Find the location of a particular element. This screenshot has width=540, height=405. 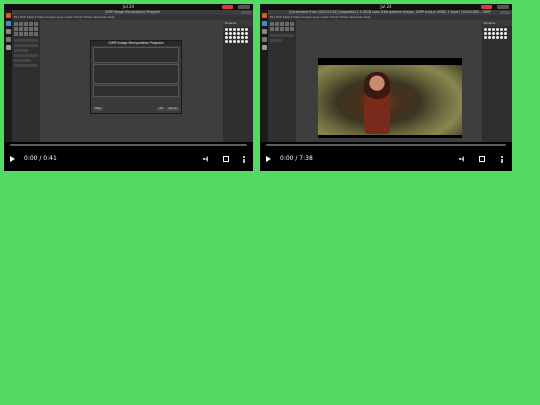

time-display: 0:00 / 0:41 is located at coordinates (40, 158).